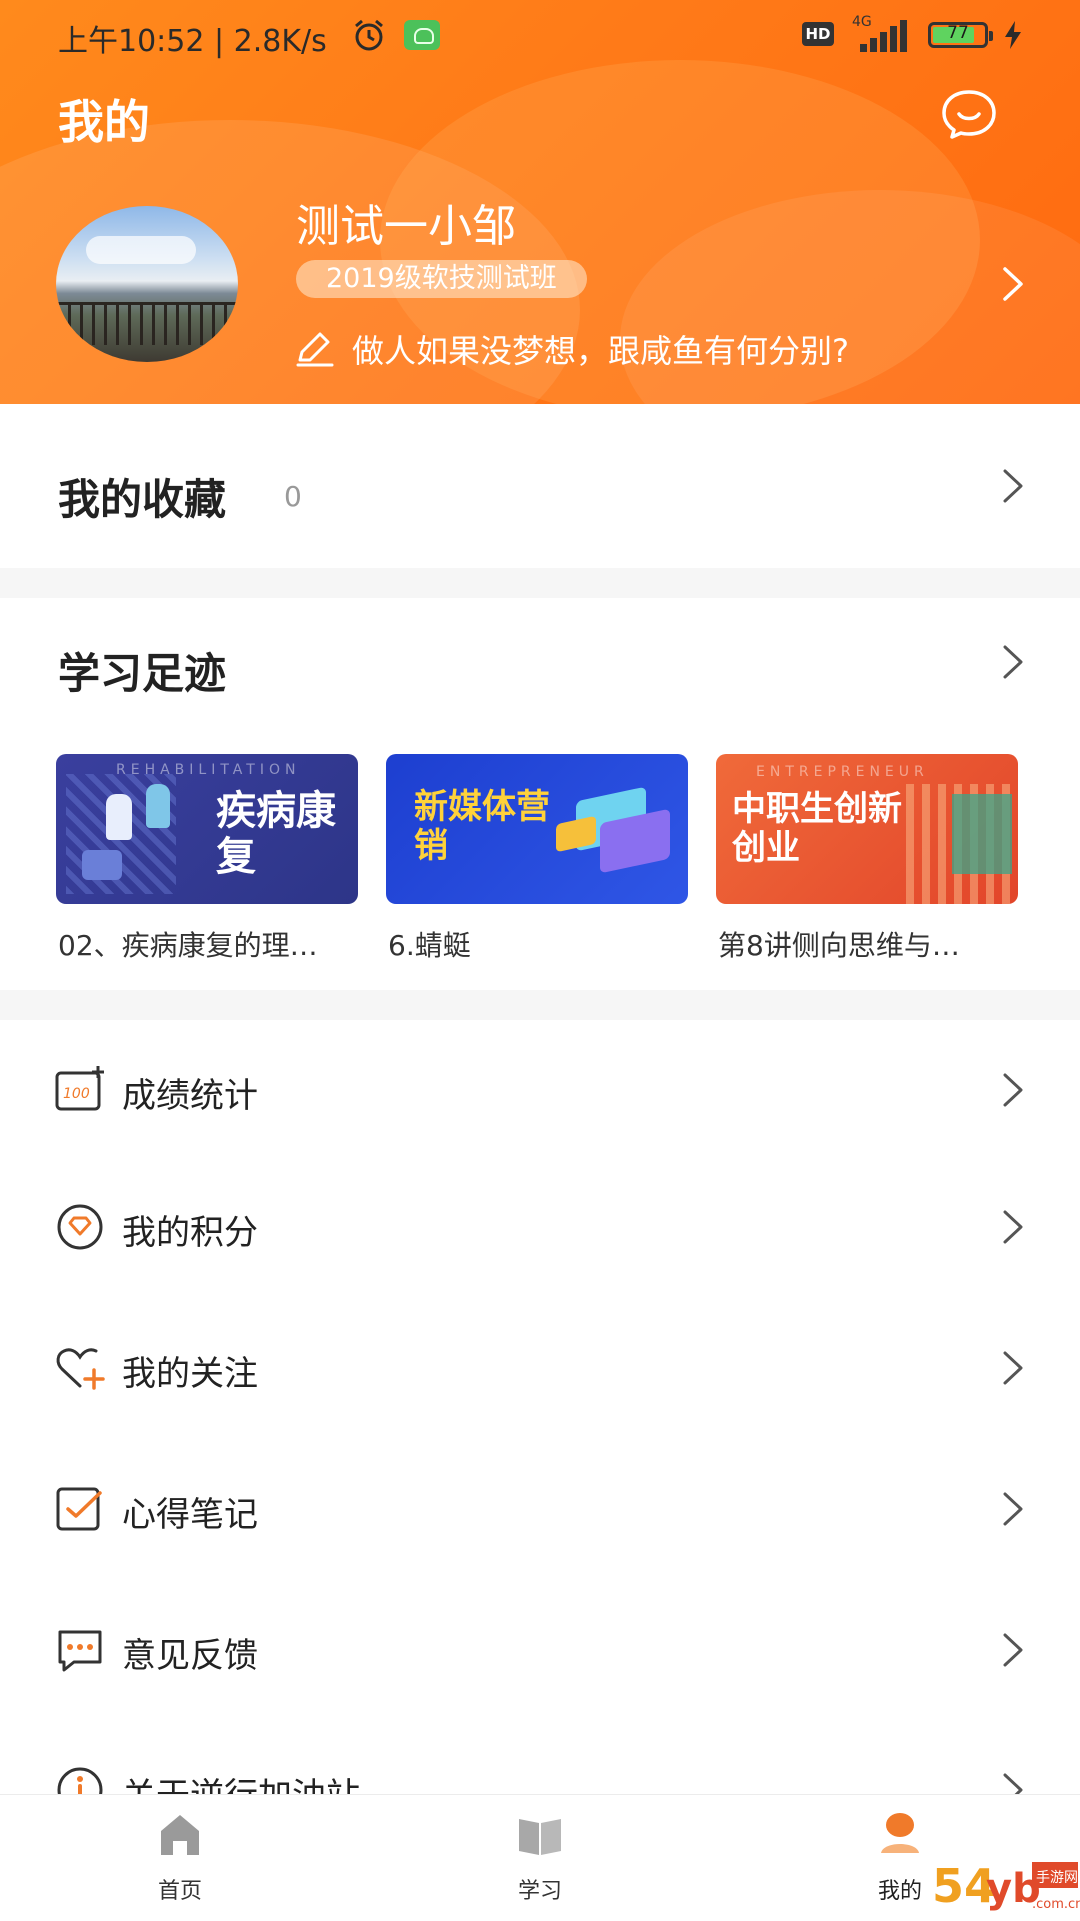  I want to click on edit-pencil-icon, so click(315, 349).